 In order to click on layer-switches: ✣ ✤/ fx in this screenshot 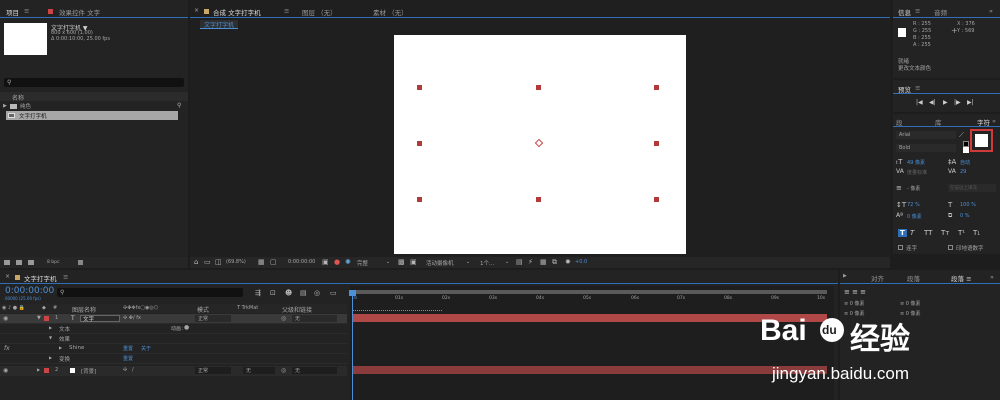, I will do `click(132, 318)`.